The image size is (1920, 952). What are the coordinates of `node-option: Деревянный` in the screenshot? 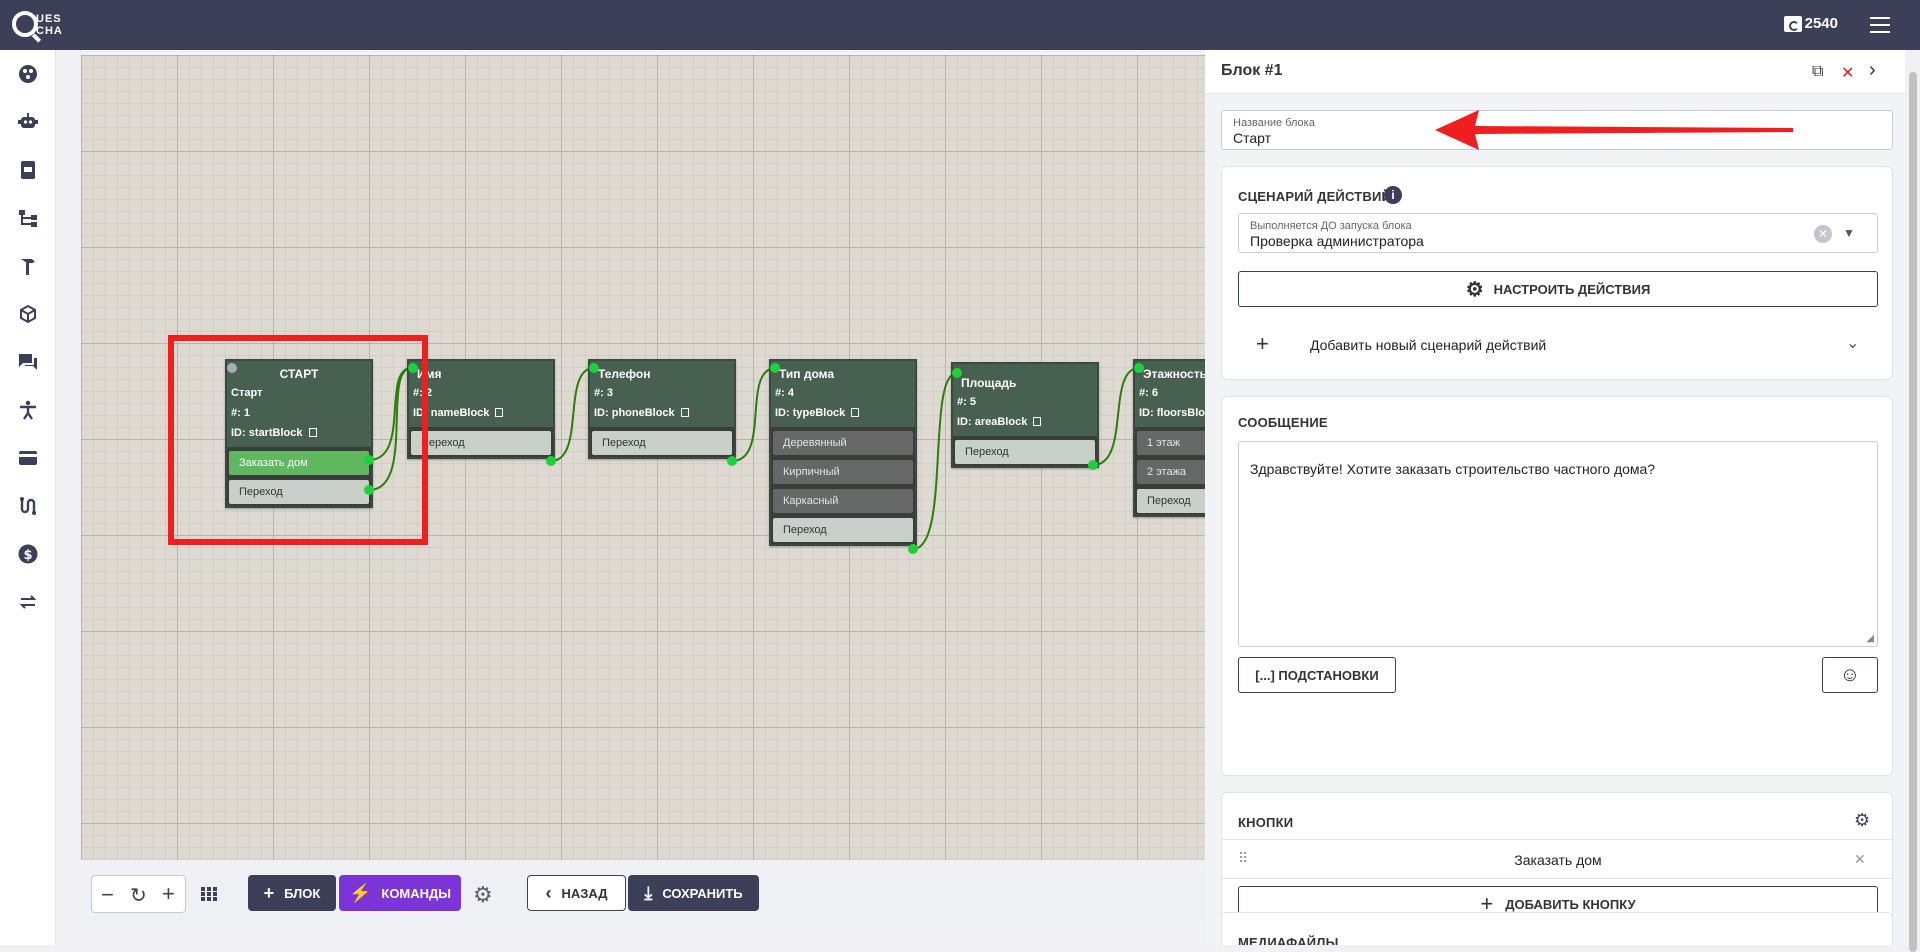 It's located at (843, 443).